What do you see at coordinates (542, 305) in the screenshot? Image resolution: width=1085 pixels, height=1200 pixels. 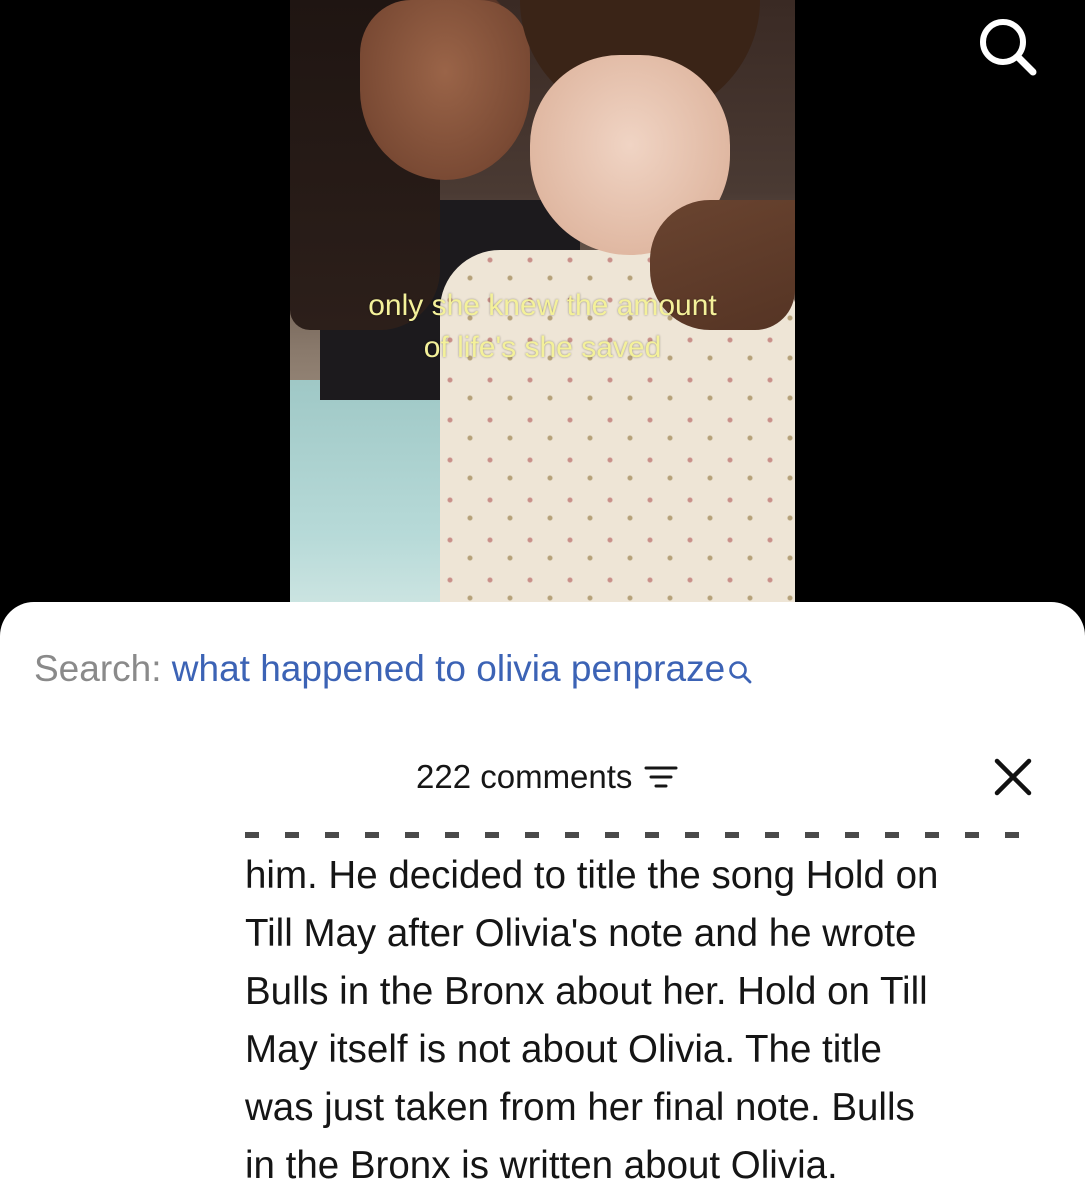 I see `caption-line-1: only she knew the amount` at bounding box center [542, 305].